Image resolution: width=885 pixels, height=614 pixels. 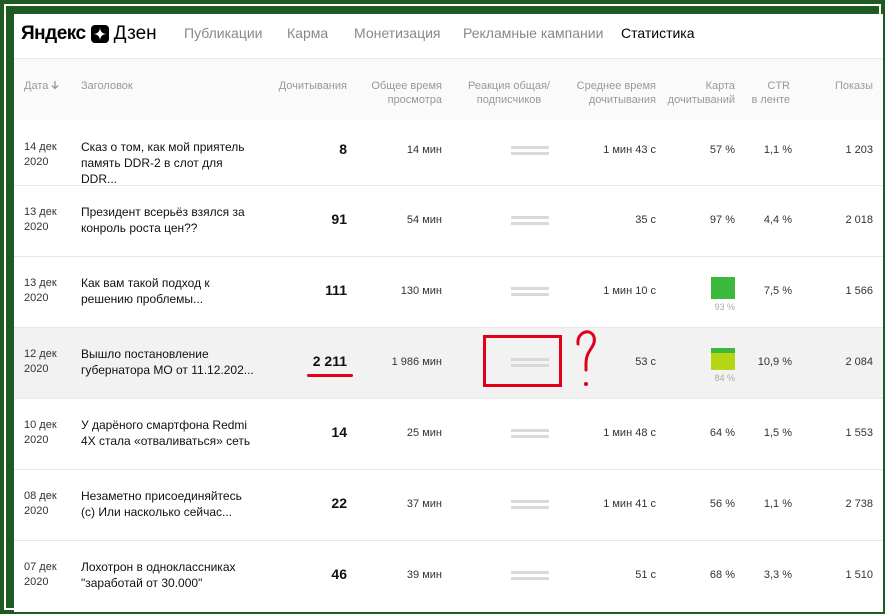 What do you see at coordinates (161, 496) in the screenshot?
I see `row-title-line1: Незаметно присоединяйтесь` at bounding box center [161, 496].